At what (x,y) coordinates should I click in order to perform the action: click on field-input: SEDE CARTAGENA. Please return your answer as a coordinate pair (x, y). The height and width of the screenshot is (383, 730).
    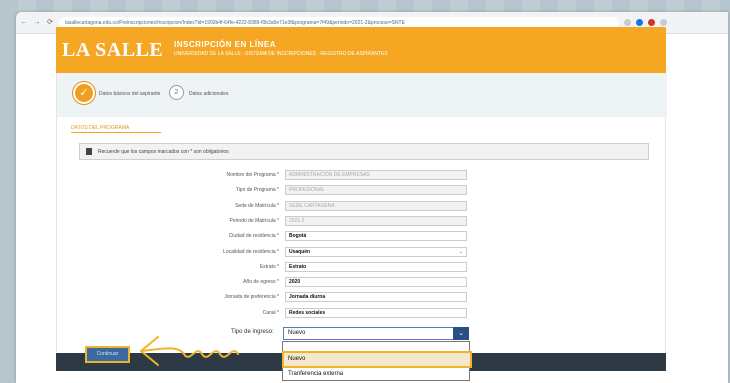
    Looking at the image, I should click on (376, 205).